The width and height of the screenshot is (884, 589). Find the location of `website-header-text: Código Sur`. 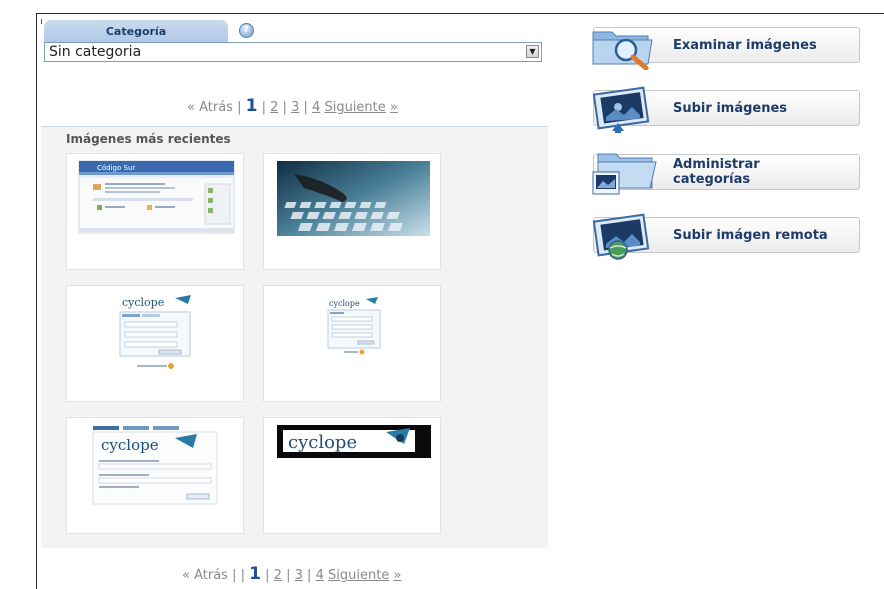

website-header-text: Código Sur is located at coordinates (116, 168).